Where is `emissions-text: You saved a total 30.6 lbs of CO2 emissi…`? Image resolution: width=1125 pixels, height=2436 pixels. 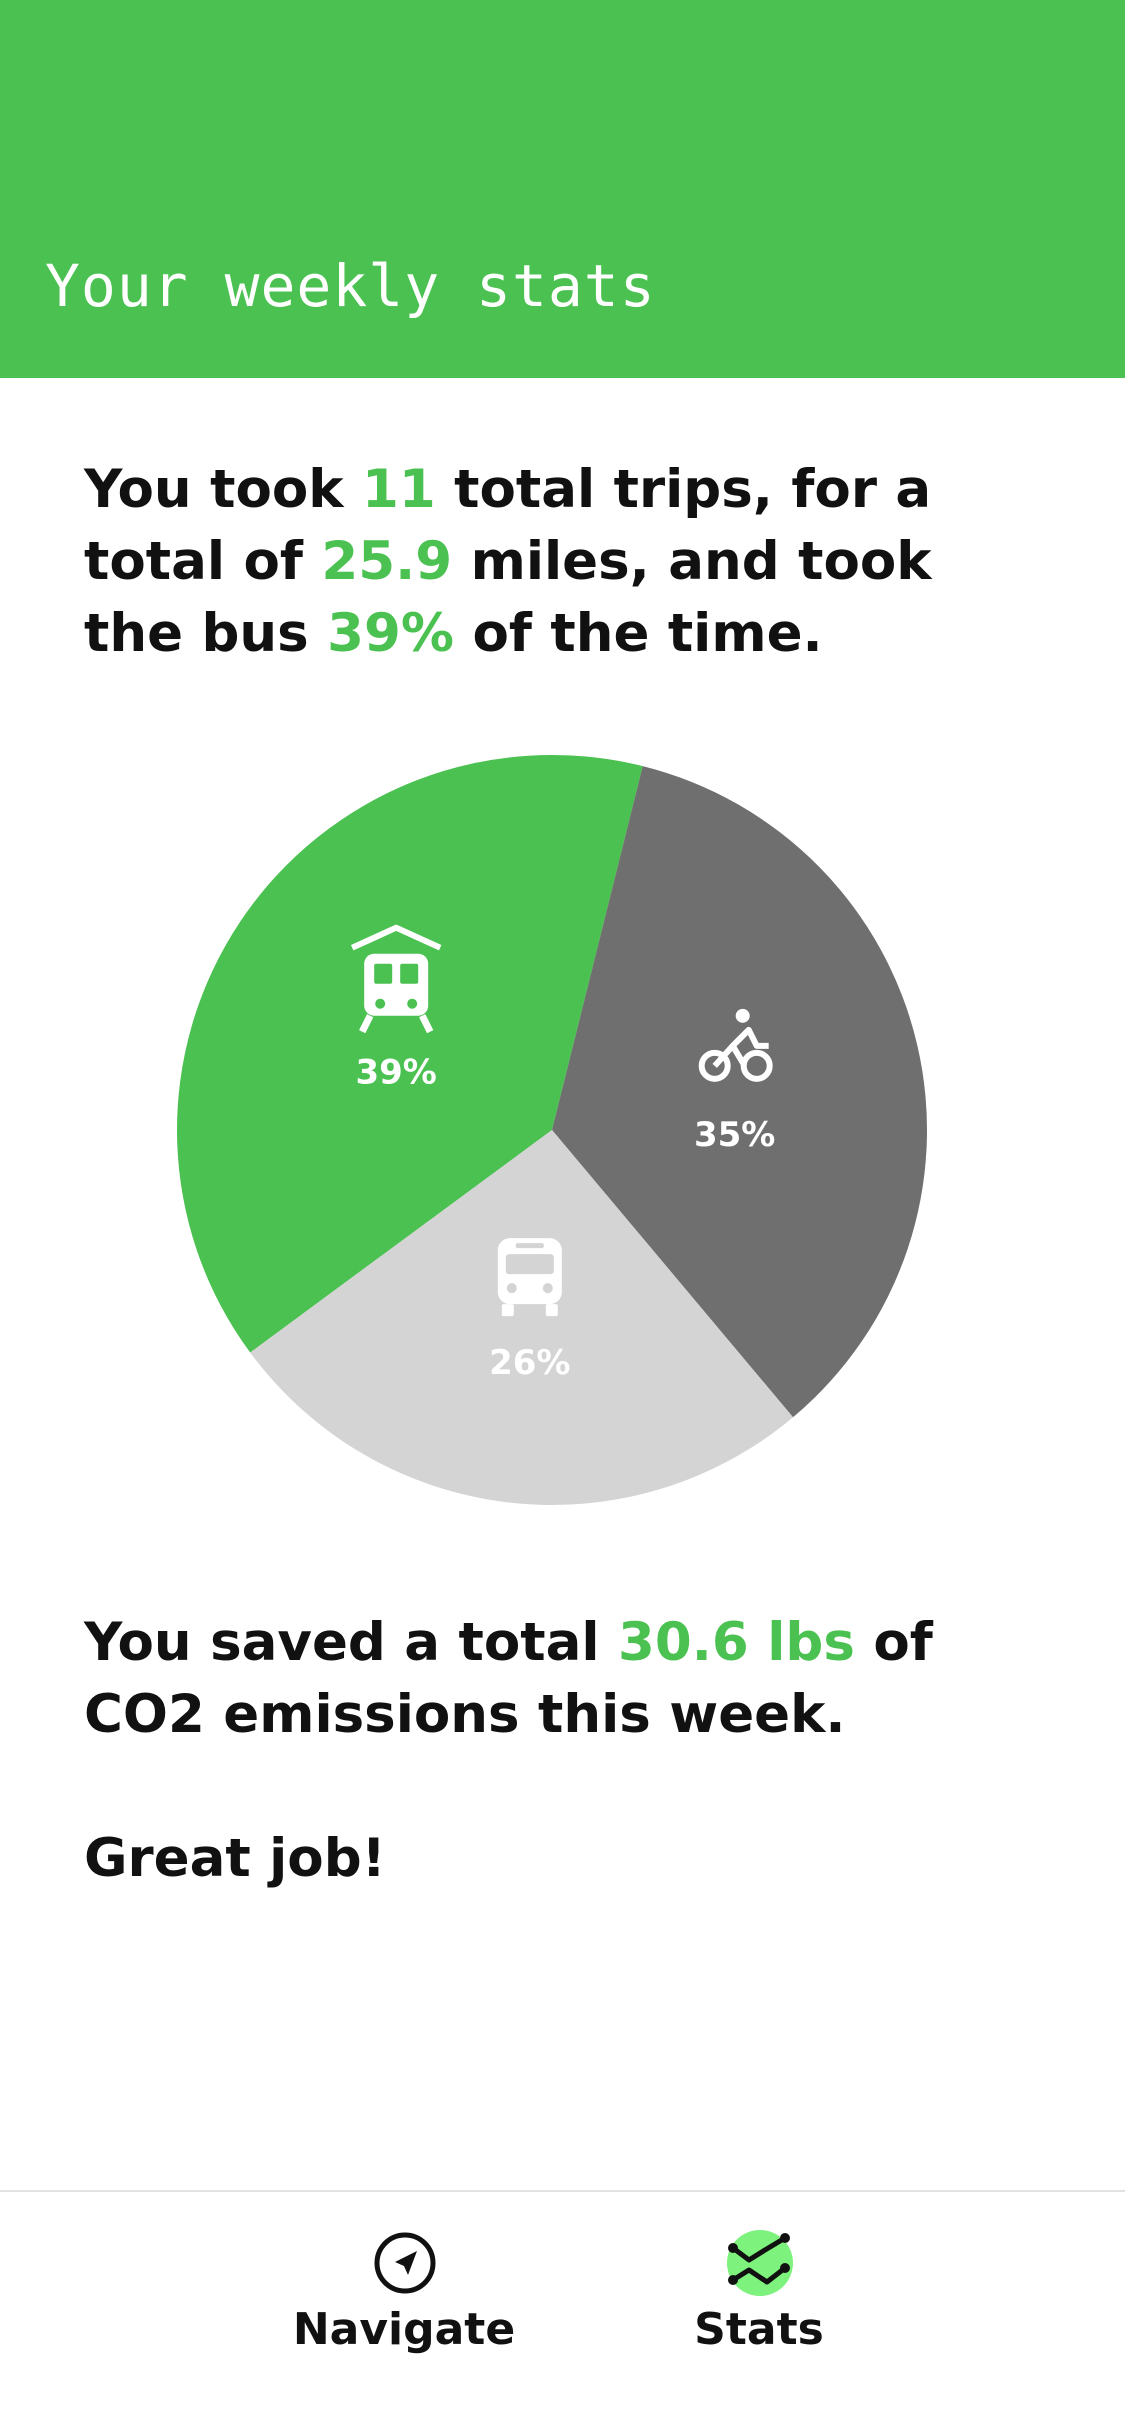
emissions-text: You saved a total 30.6 lbs of CO2 emissi… is located at coordinates (564, 1679).